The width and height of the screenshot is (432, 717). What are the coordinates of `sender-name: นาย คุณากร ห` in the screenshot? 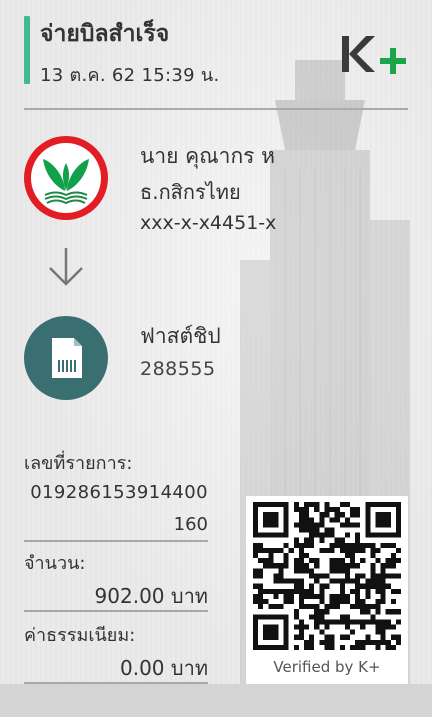 It's located at (207, 156).